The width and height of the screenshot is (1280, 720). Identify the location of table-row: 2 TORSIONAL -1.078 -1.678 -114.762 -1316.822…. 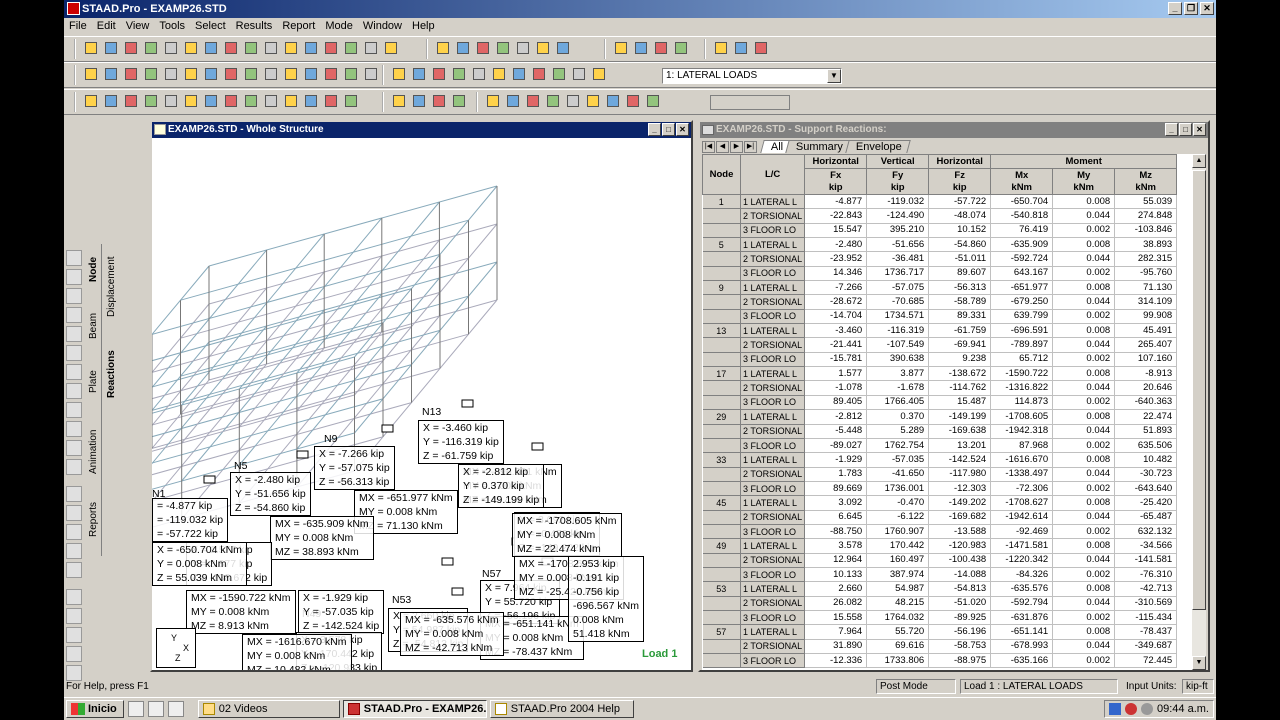
(940, 388).